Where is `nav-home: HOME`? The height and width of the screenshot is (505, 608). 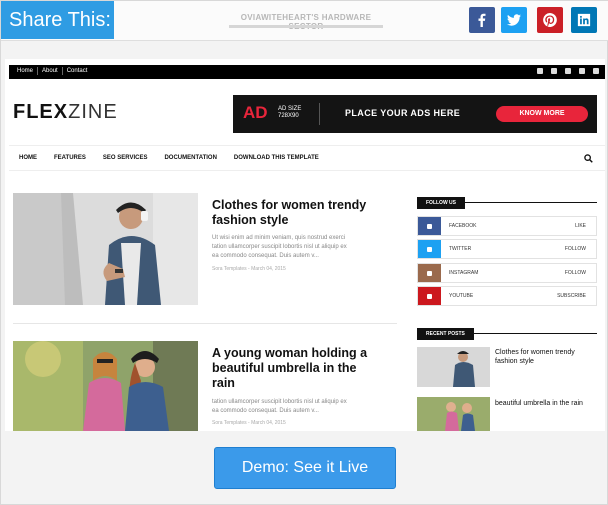
nav-home: HOME is located at coordinates (28, 158).